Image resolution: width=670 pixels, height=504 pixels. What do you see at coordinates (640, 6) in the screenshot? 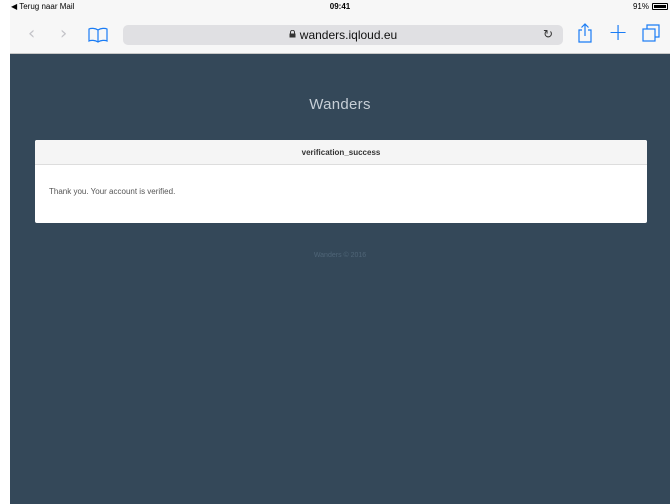
I see `battery-percent: 91%` at bounding box center [640, 6].